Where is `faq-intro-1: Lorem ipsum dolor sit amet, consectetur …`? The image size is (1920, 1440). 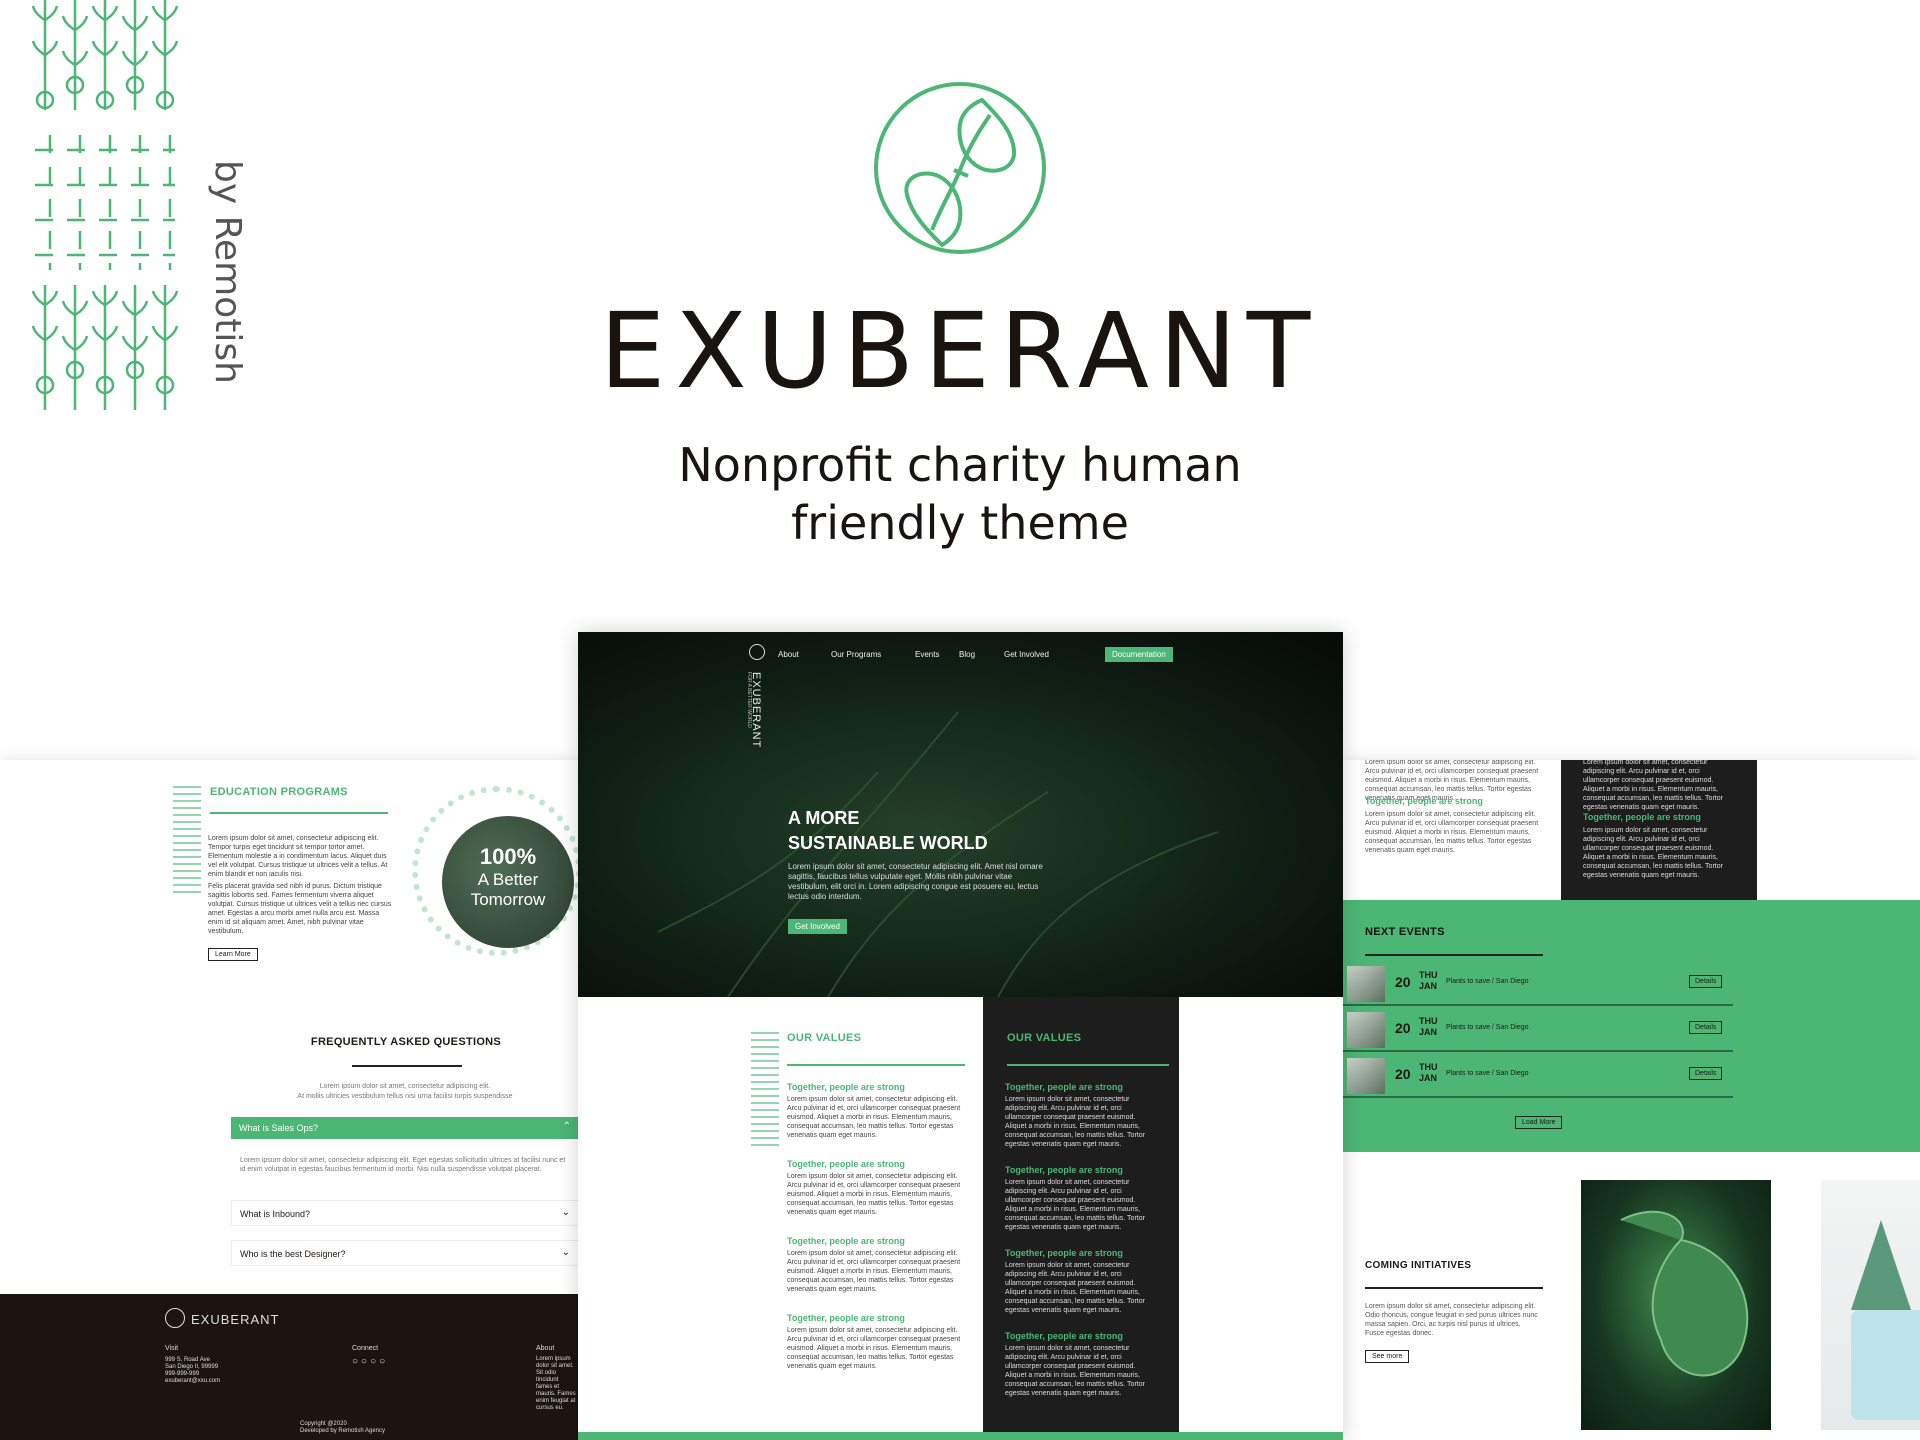 faq-intro-1: Lorem ipsum dolor sit amet, consectetur … is located at coordinates (405, 1086).